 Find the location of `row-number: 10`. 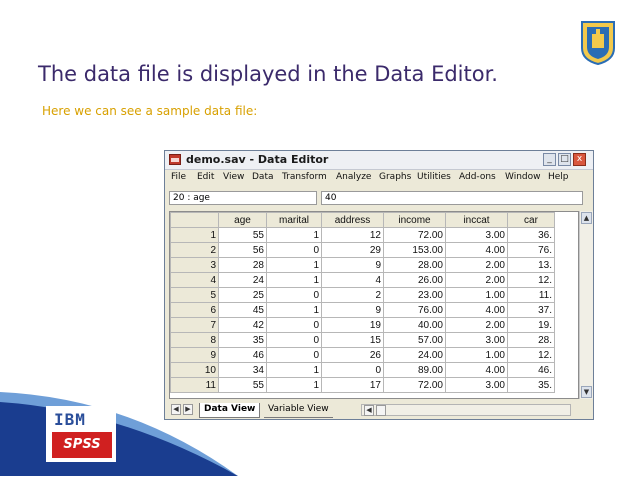

row-number: 10 is located at coordinates (194, 370).